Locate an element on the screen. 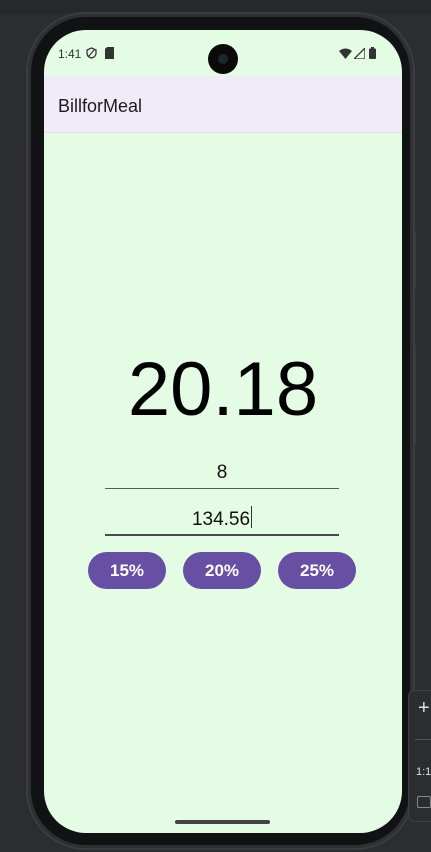  bill-amount-value: 134.56 is located at coordinates (221, 519).